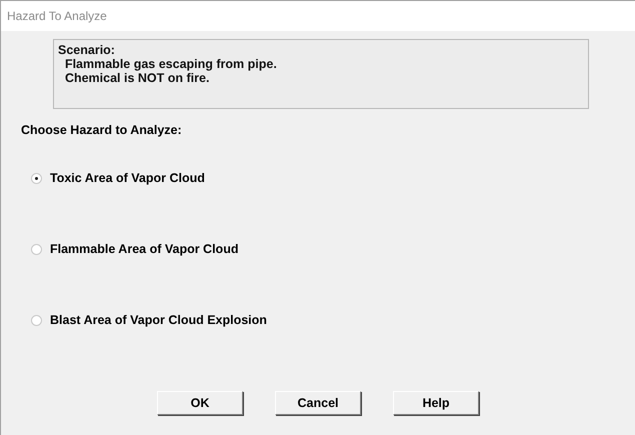  What do you see at coordinates (436, 403) in the screenshot?
I see `dialog-button: Help` at bounding box center [436, 403].